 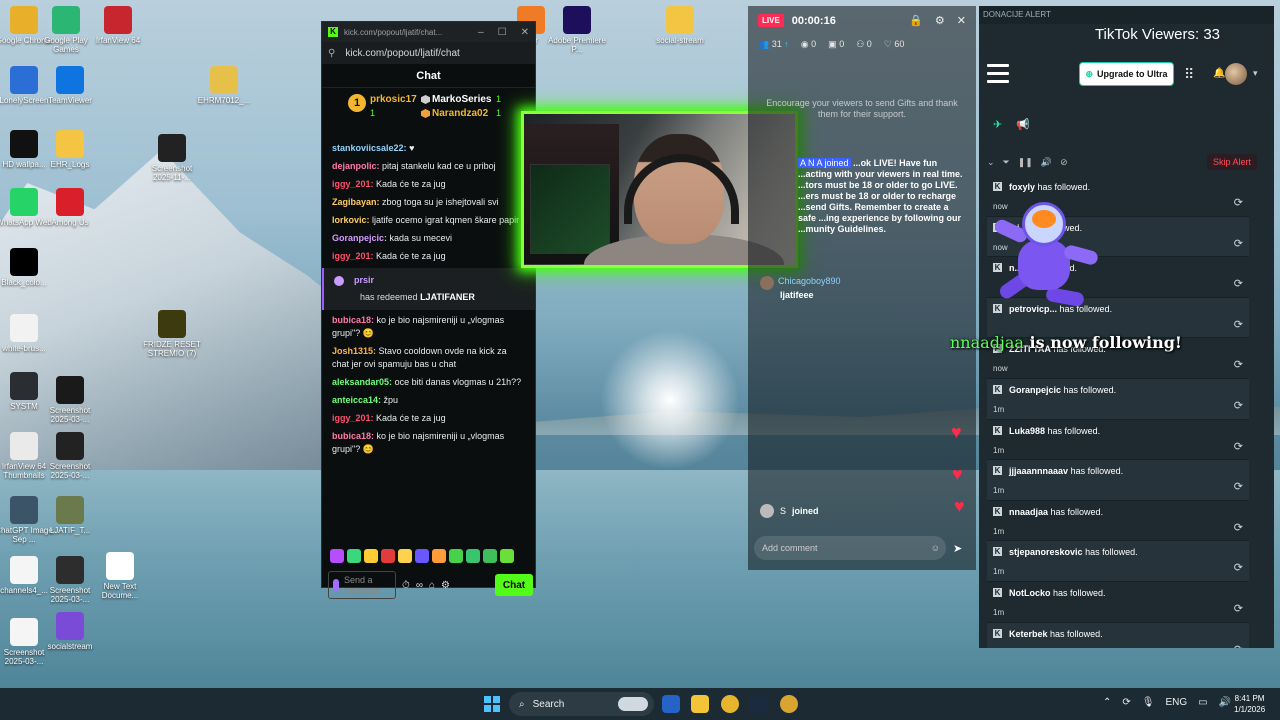 What do you see at coordinates (1006, 162) in the screenshot?
I see `filter-icon: ⏷` at bounding box center [1006, 162].